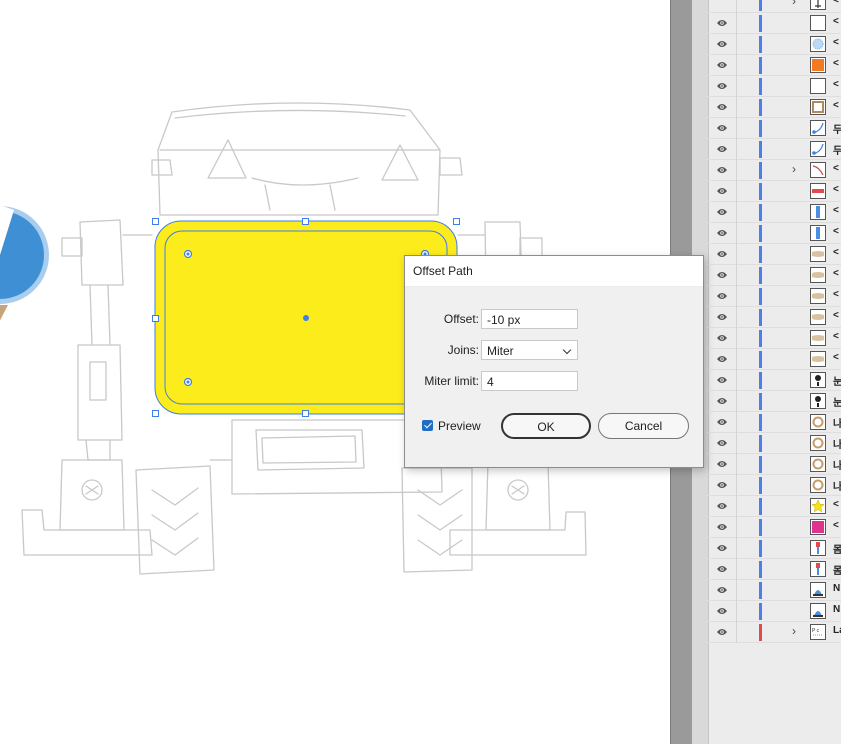 Image resolution: width=841 pixels, height=744 pixels. I want to click on layer-row: 몸, so click(774, 569).